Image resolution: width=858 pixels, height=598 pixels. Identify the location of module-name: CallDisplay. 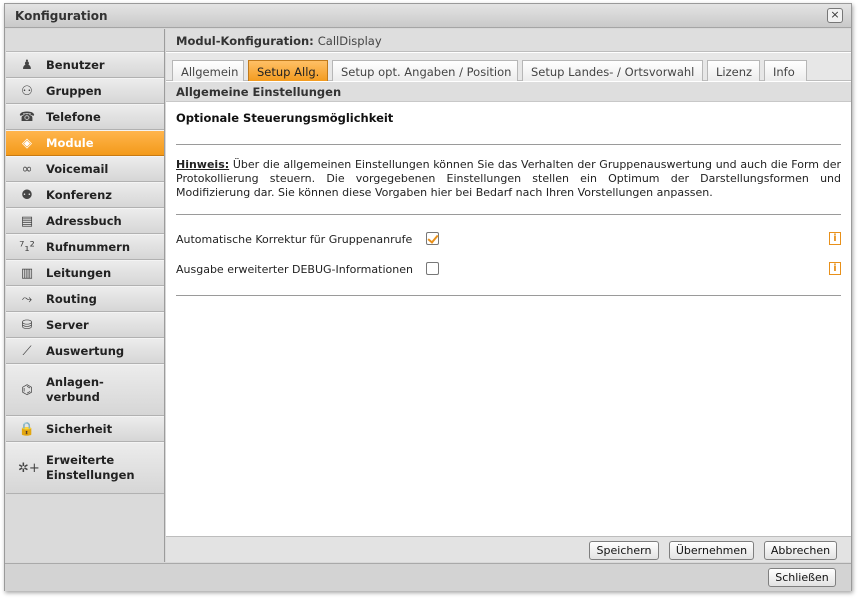
(349, 41).